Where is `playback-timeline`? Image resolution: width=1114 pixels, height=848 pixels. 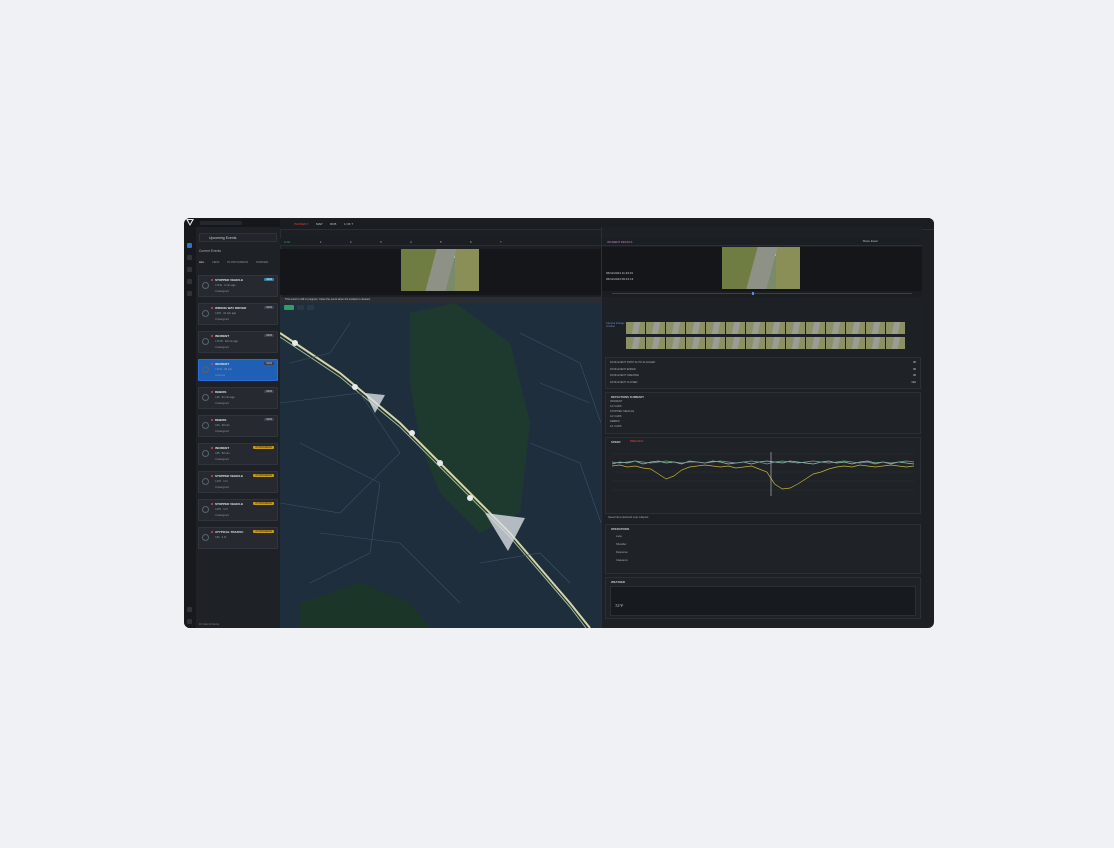
playback-timeline is located at coordinates (762, 294).